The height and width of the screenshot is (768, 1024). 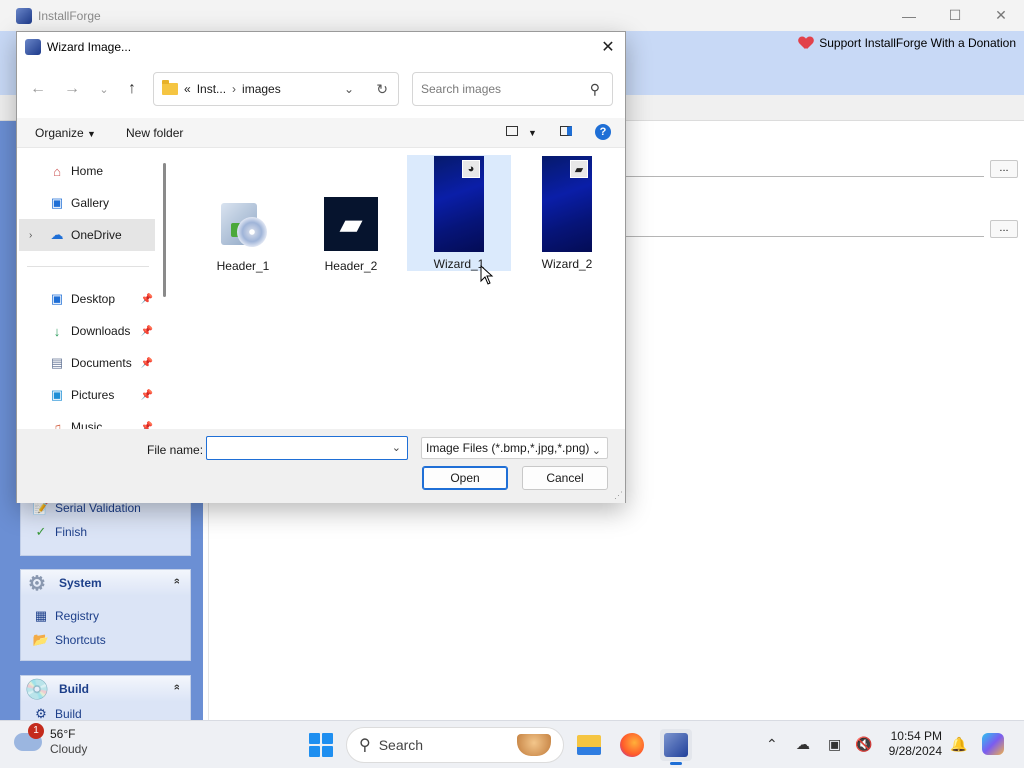 What do you see at coordinates (57, 202) in the screenshot?
I see `gallery-icon: ▣` at bounding box center [57, 202].